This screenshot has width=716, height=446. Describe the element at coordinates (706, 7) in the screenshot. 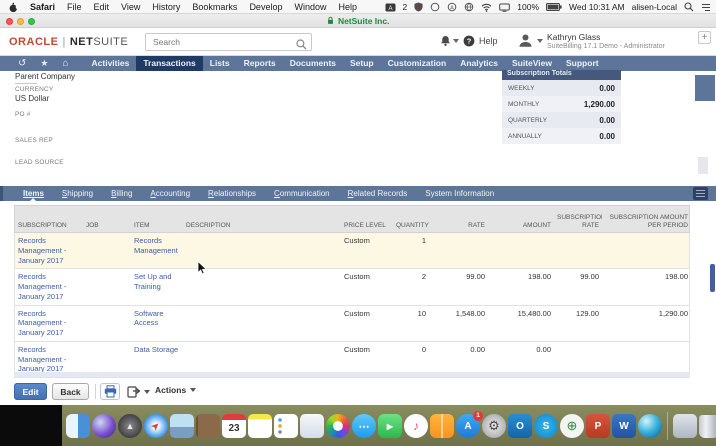

I see `notification-center-icon` at that location.